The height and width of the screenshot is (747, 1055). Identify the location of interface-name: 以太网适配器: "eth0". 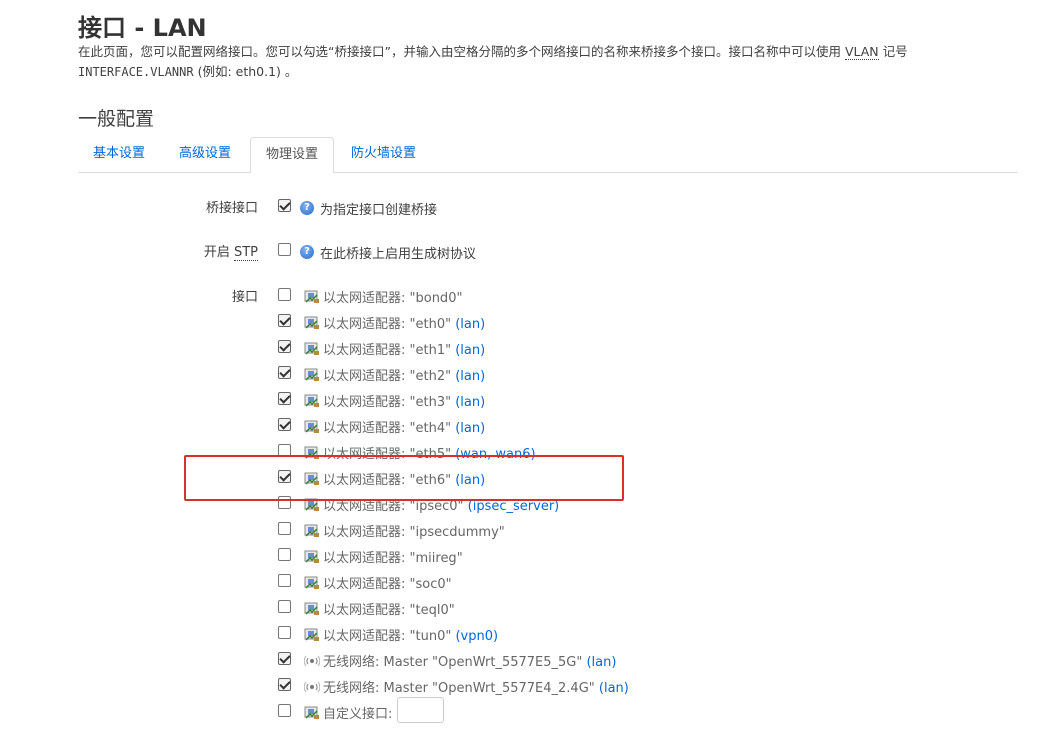
(389, 324).